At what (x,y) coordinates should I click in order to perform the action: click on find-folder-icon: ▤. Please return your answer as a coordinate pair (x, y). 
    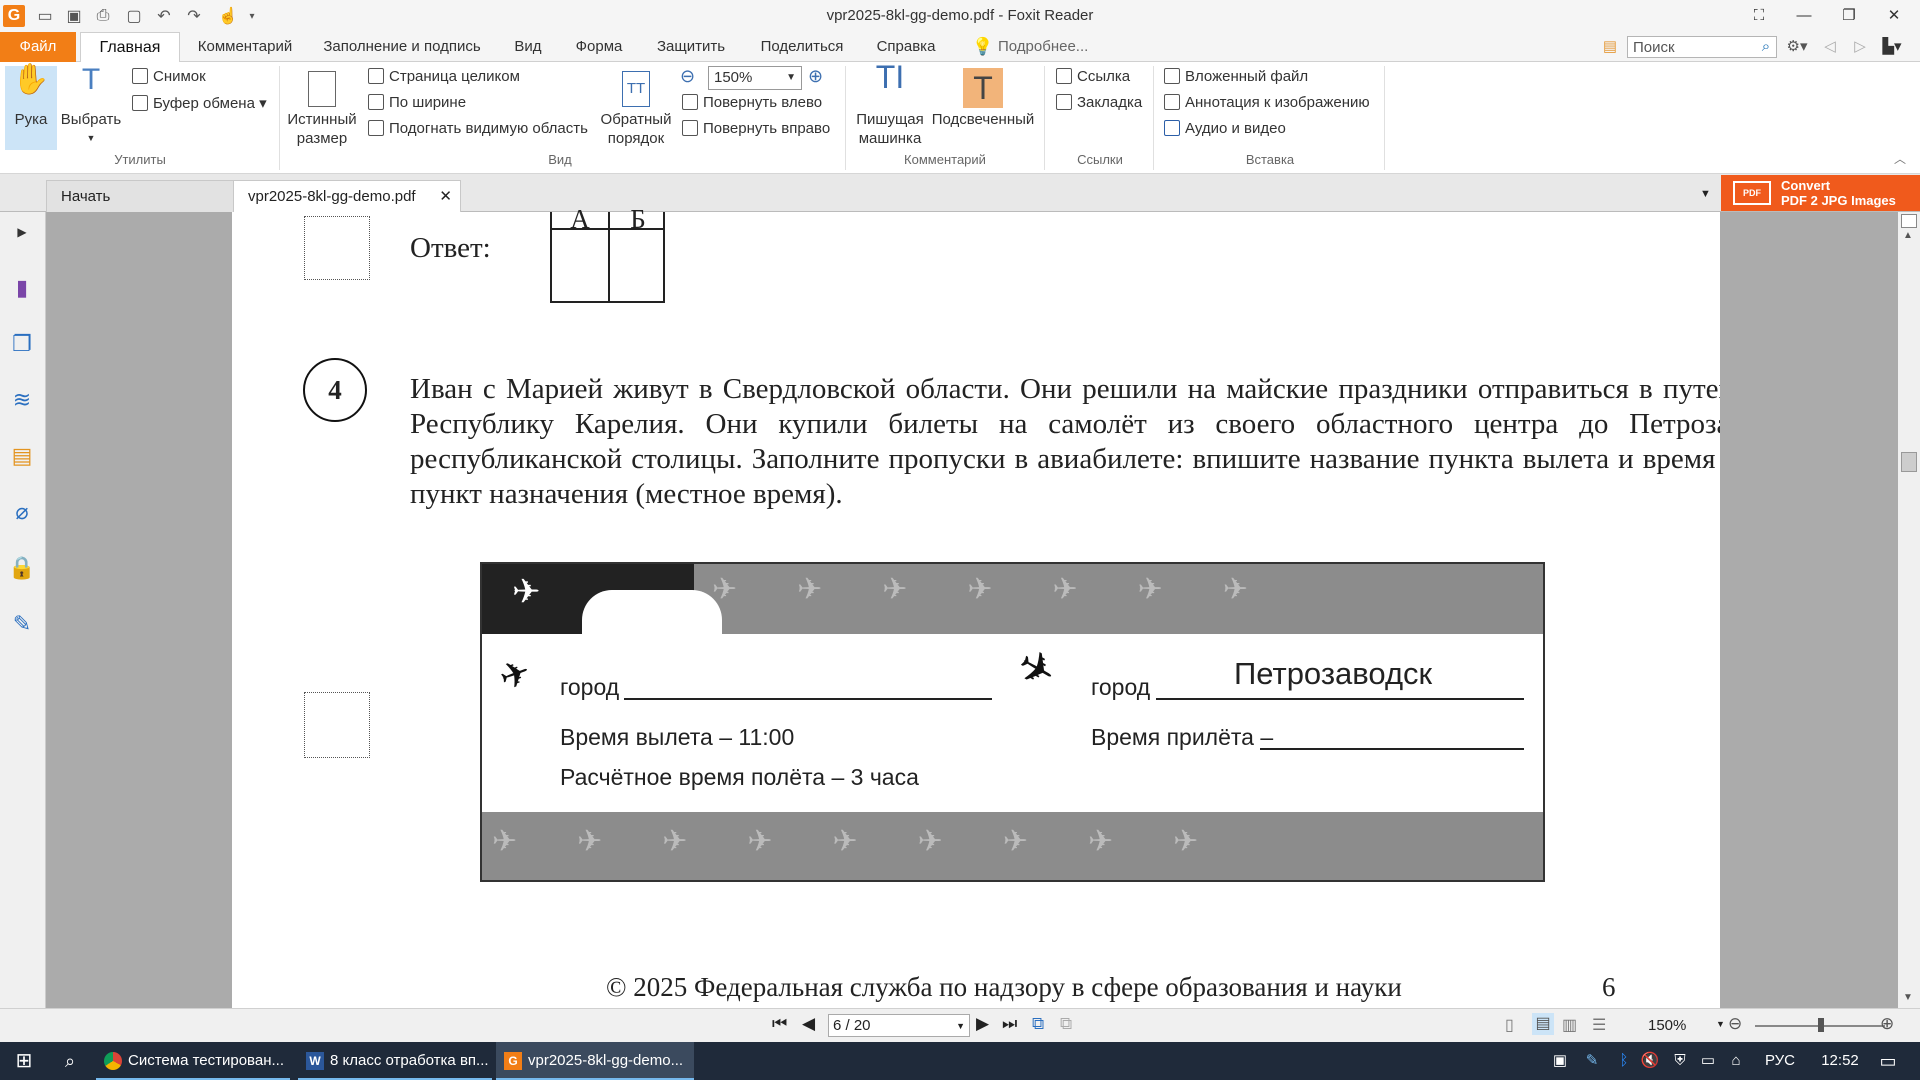
    Looking at the image, I should click on (1610, 47).